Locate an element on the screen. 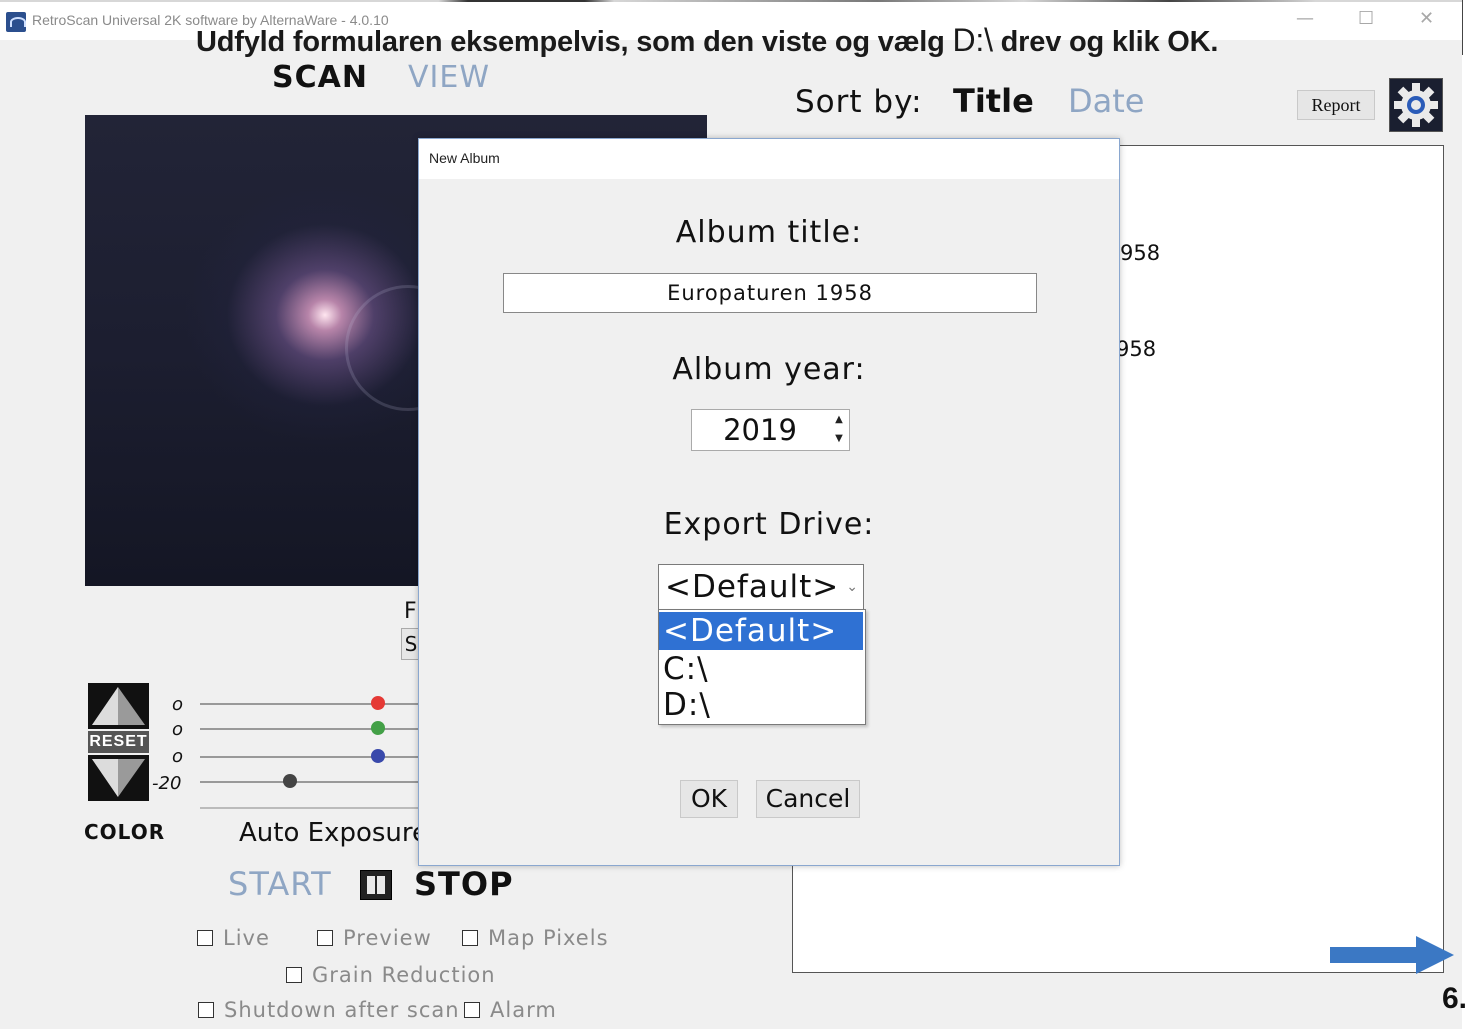 Image resolution: width=1484 pixels, height=1029 pixels. grain-reduction-checkbox: Grain Reduction is located at coordinates (391, 975).